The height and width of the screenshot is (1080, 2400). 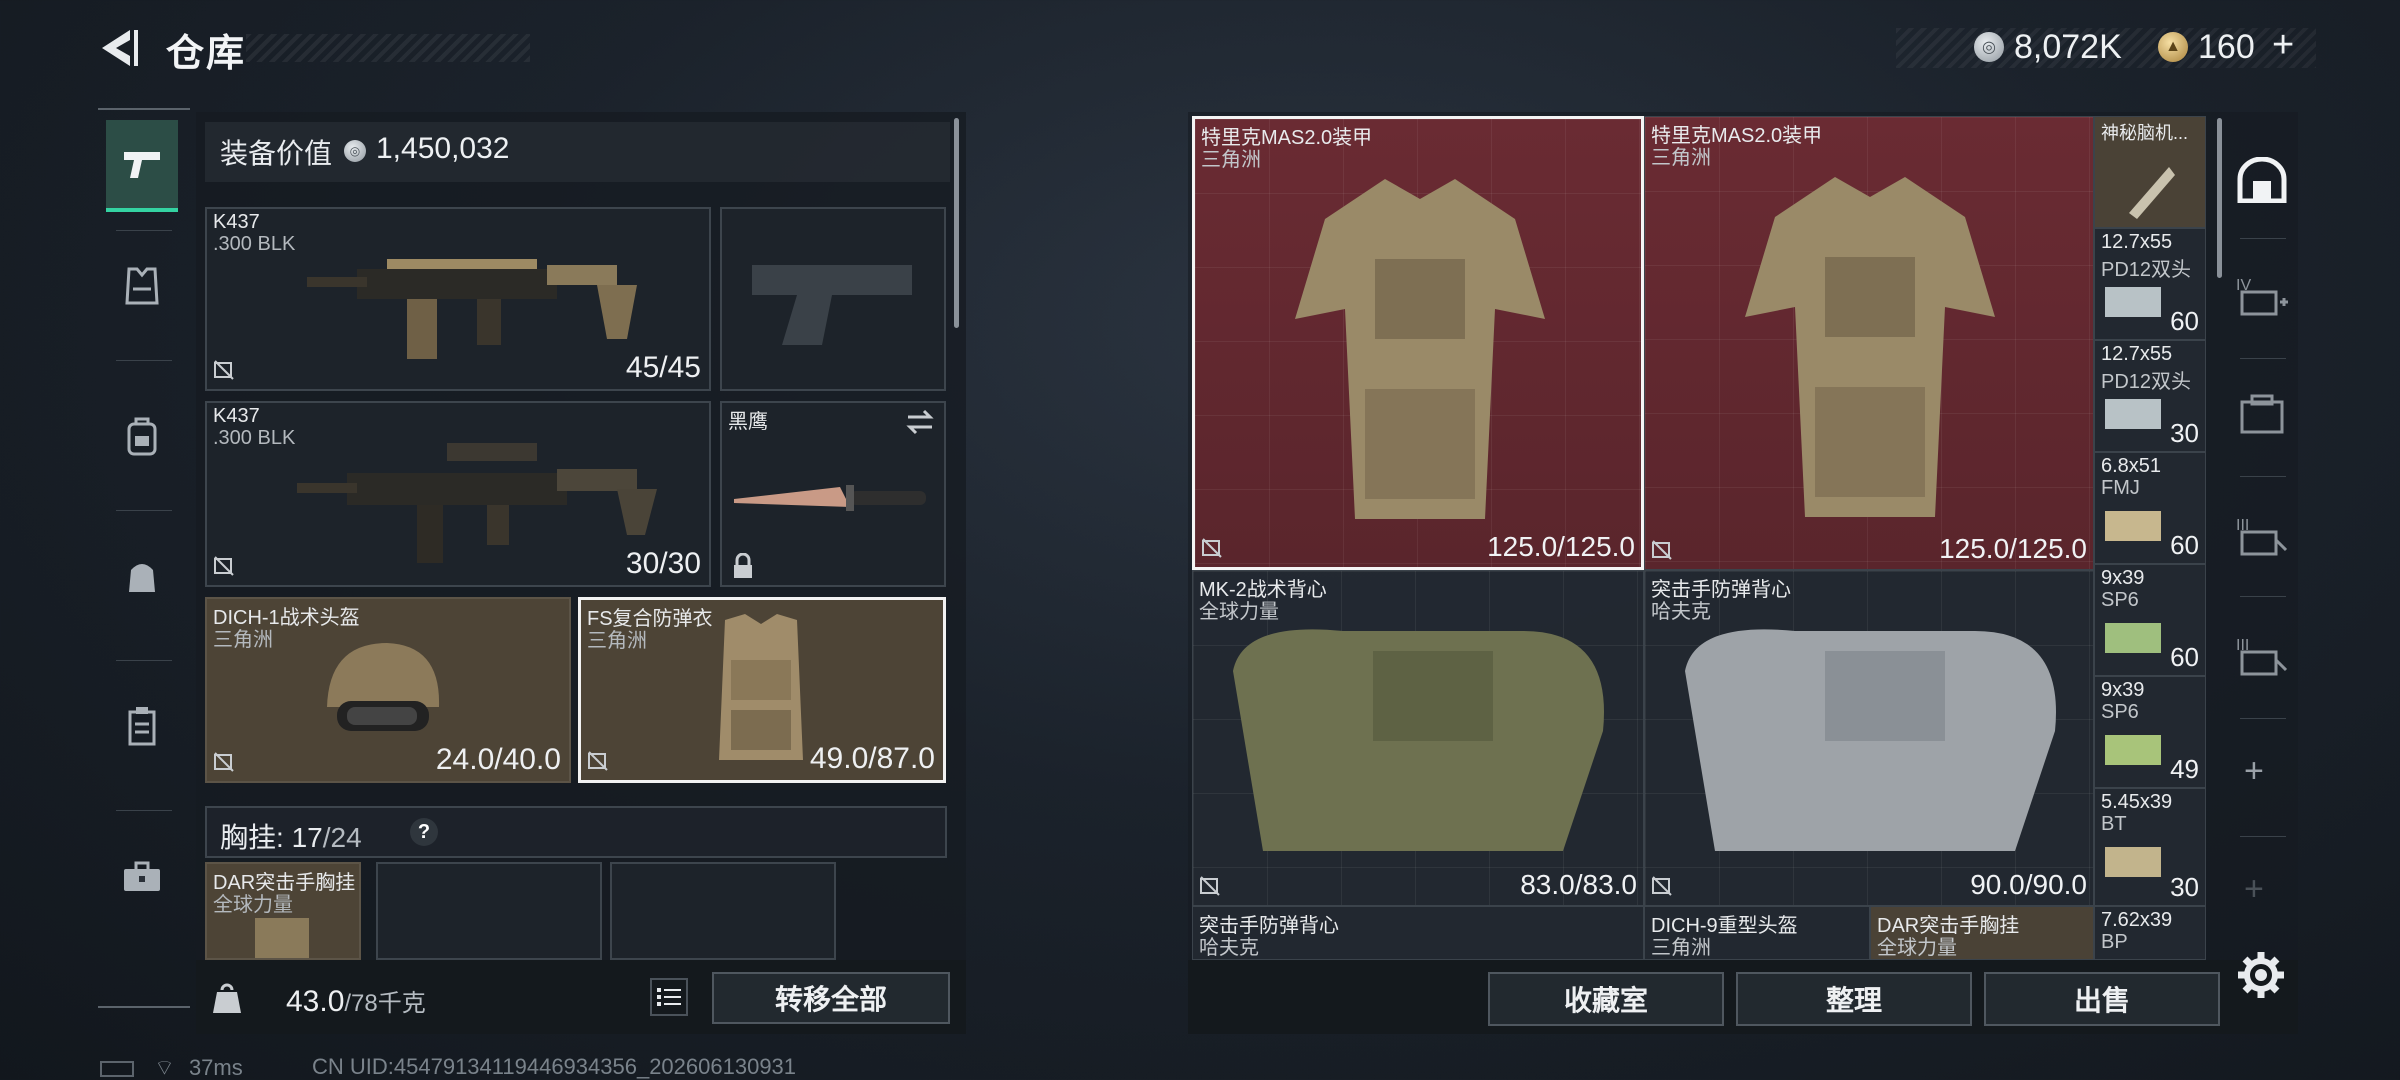 I want to click on collection-room-button: 收藏室, so click(x=1606, y=999).